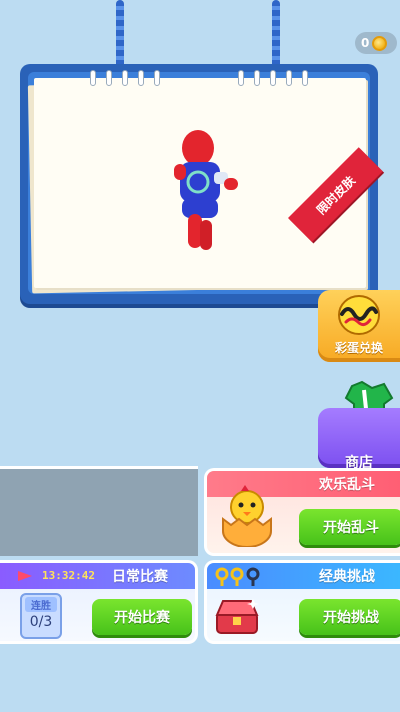 This screenshot has height=712, width=400. I want to click on coin-balance: 0, so click(376, 43).